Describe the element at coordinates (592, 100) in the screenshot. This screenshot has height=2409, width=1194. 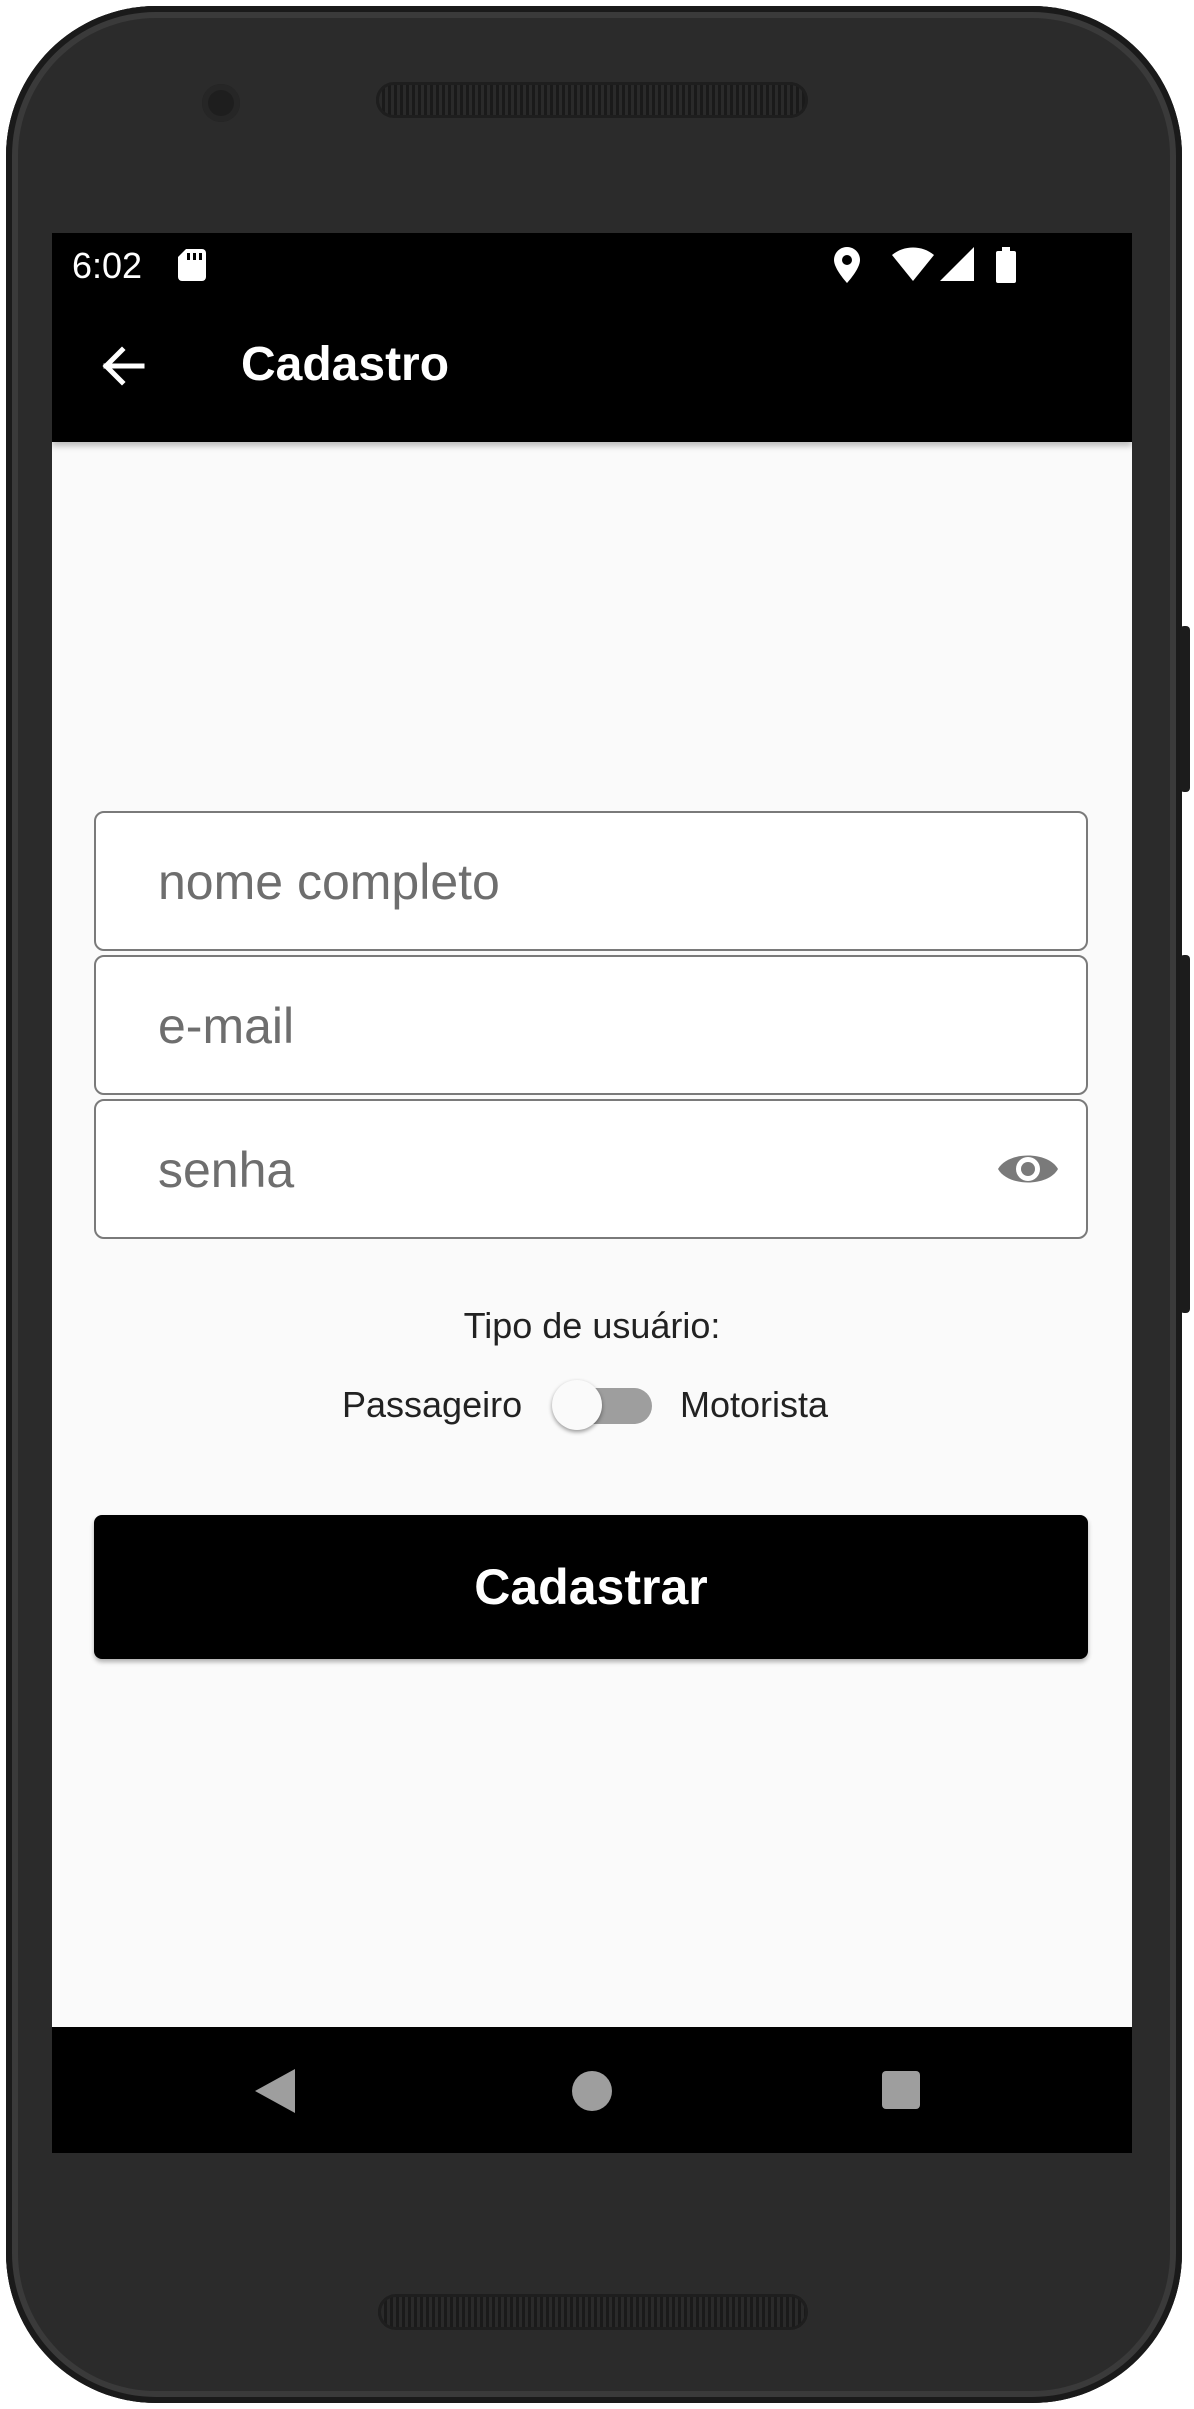
I see `earpiece-speaker` at that location.